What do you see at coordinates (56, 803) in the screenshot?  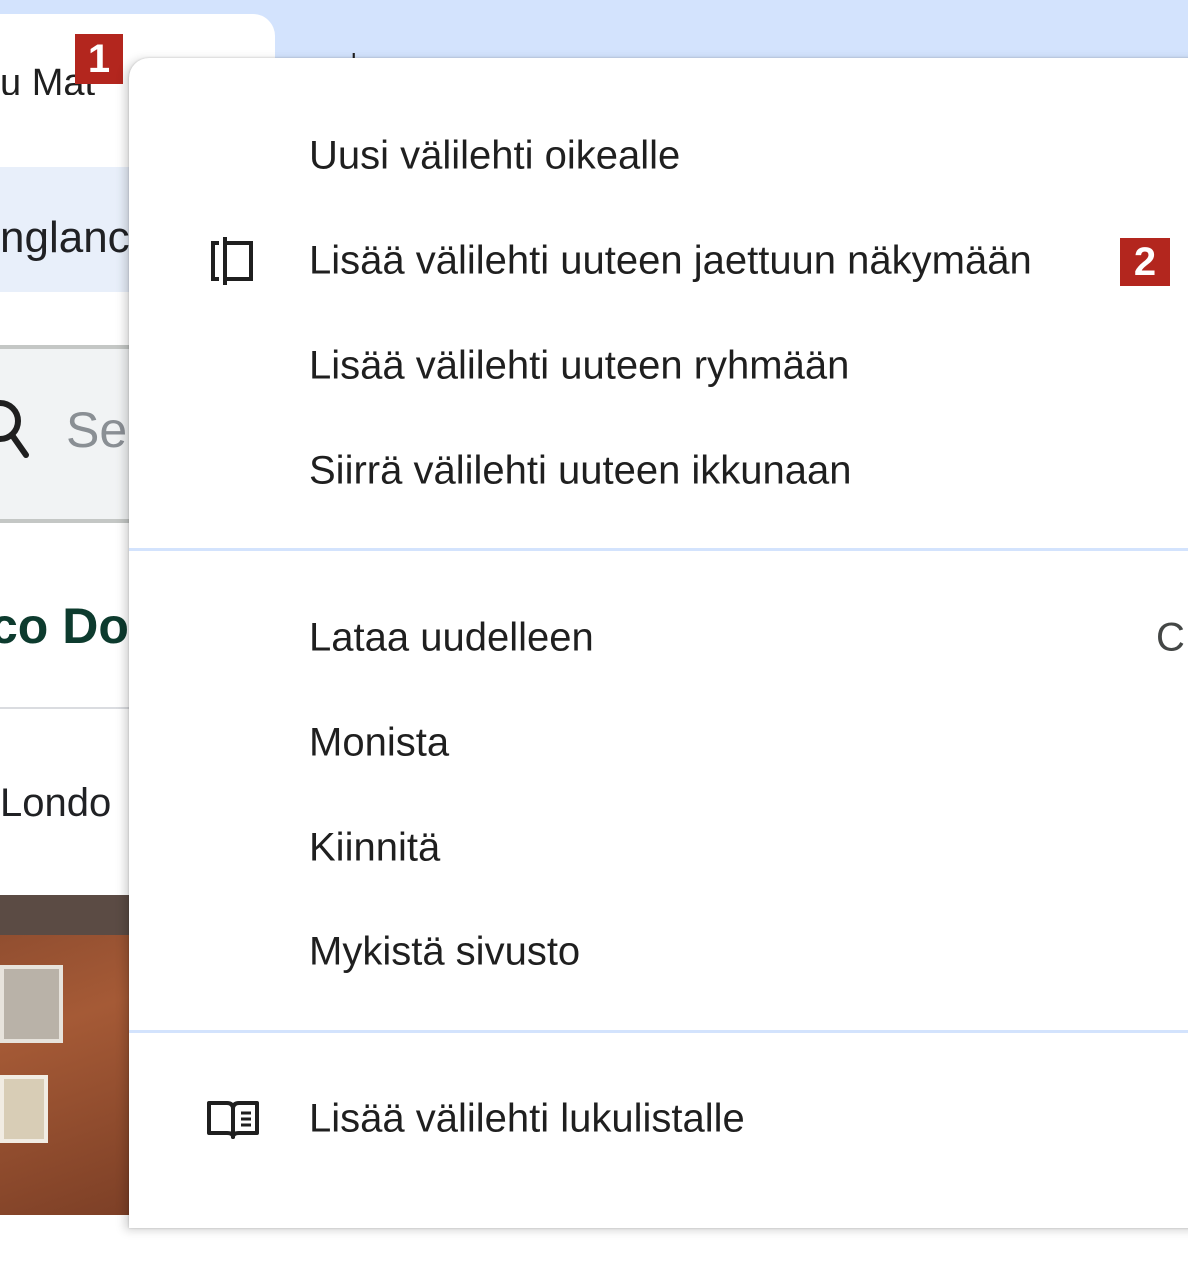 I see `location-text: Londo` at bounding box center [56, 803].